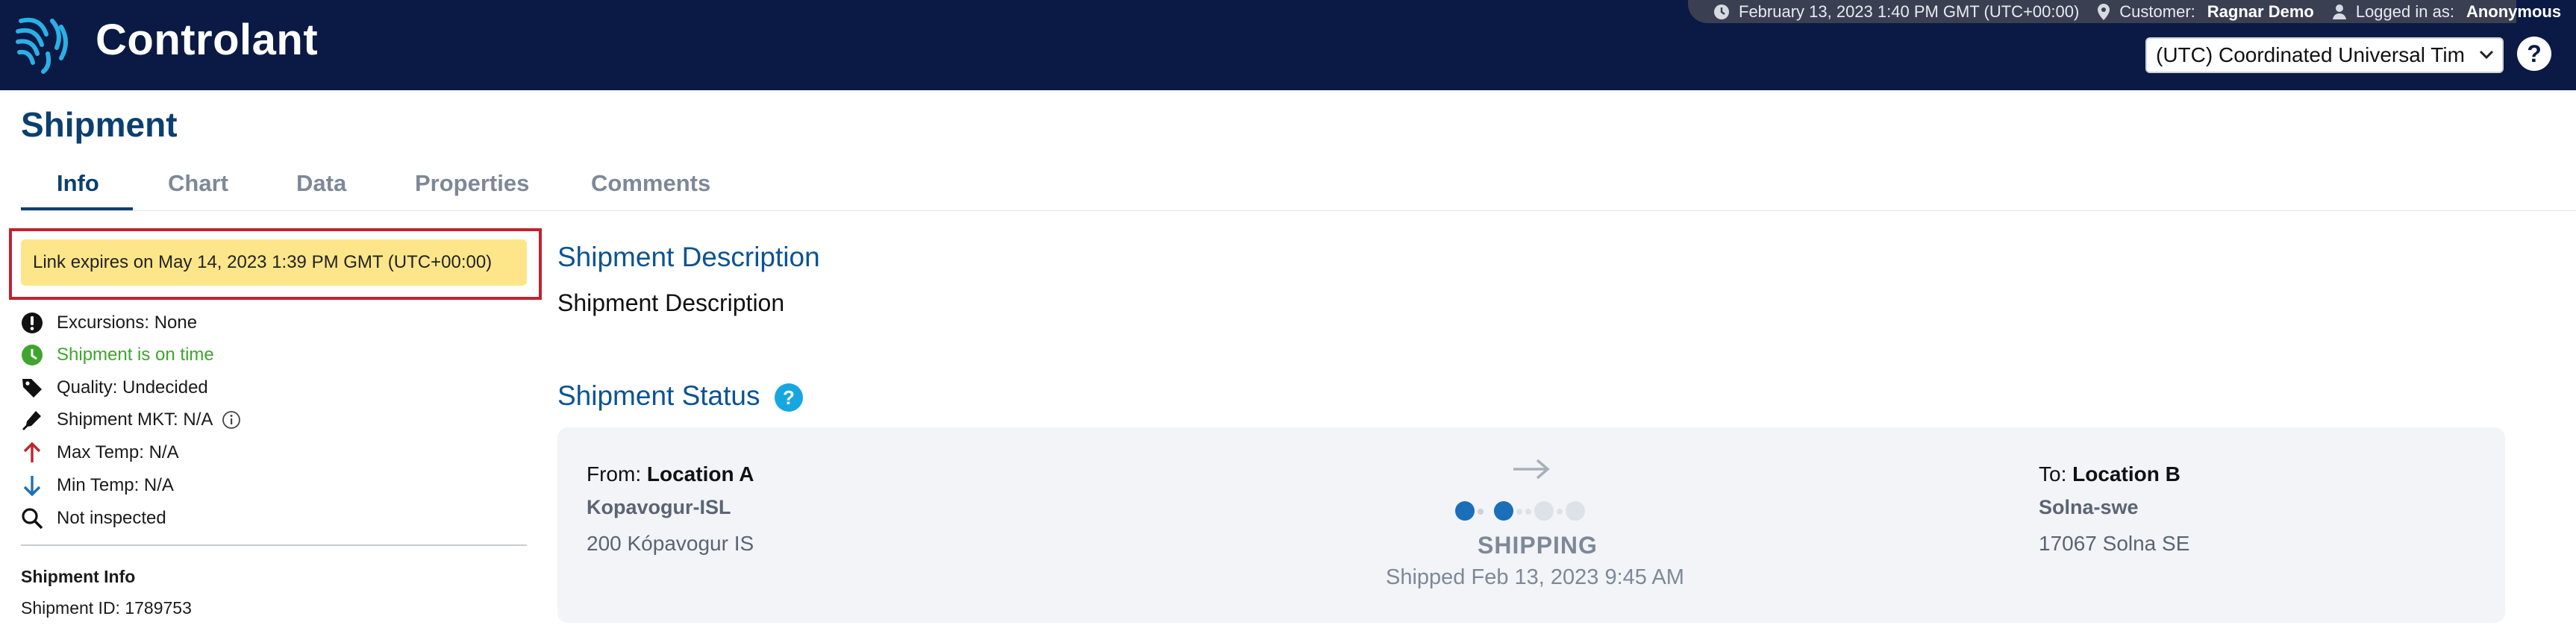 The image size is (2576, 628). Describe the element at coordinates (111, 518) in the screenshot. I see `inspection-text: Not inspected` at that location.